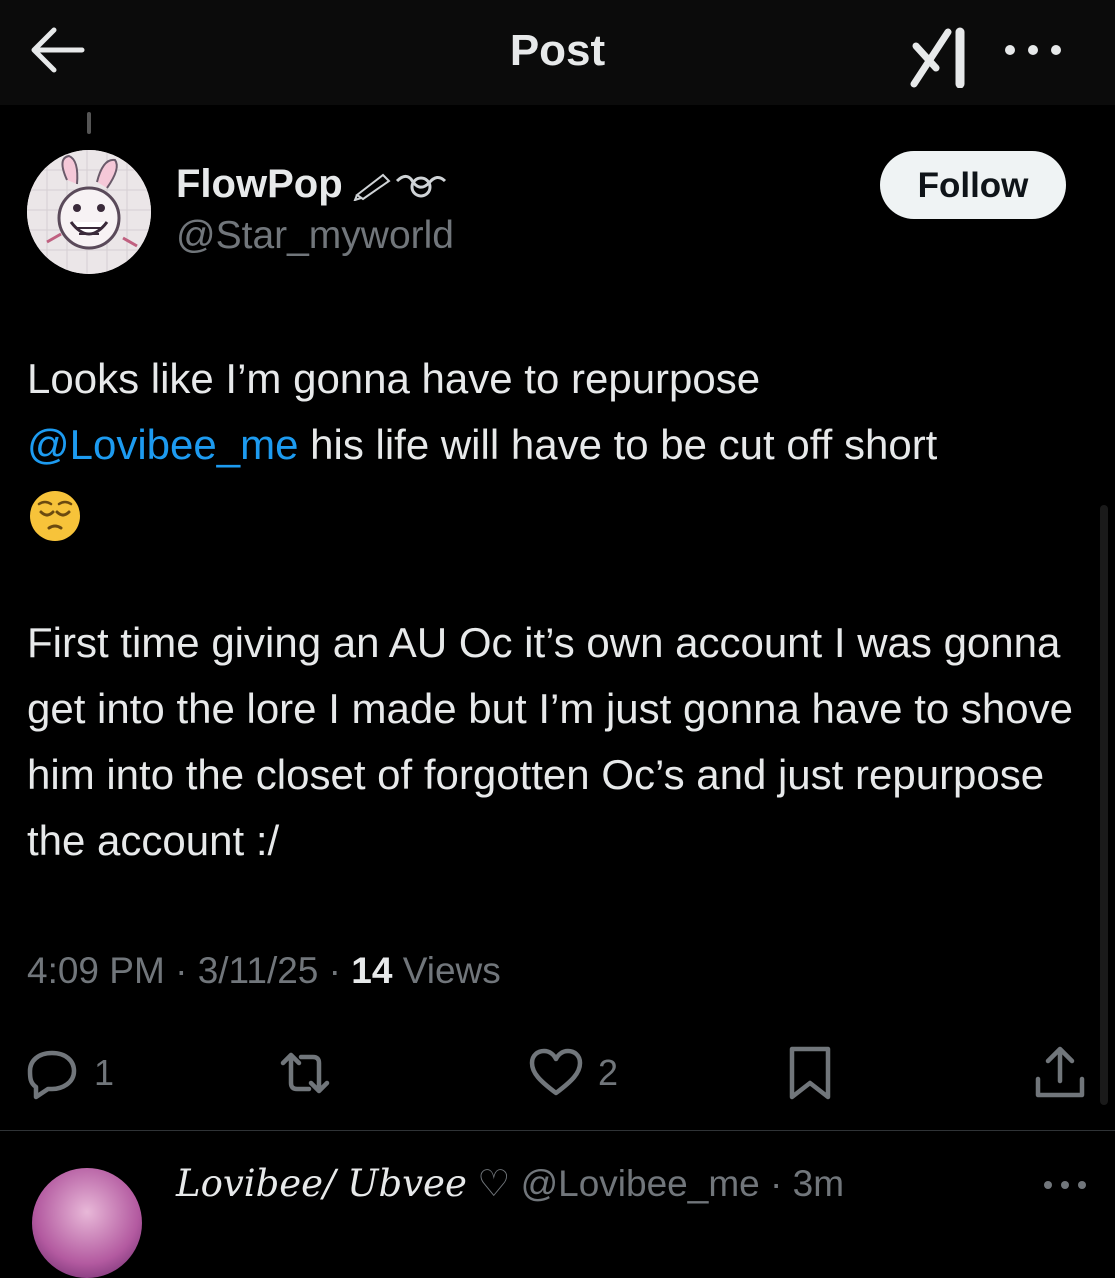  What do you see at coordinates (89, 123) in the screenshot?
I see `thread-connector` at bounding box center [89, 123].